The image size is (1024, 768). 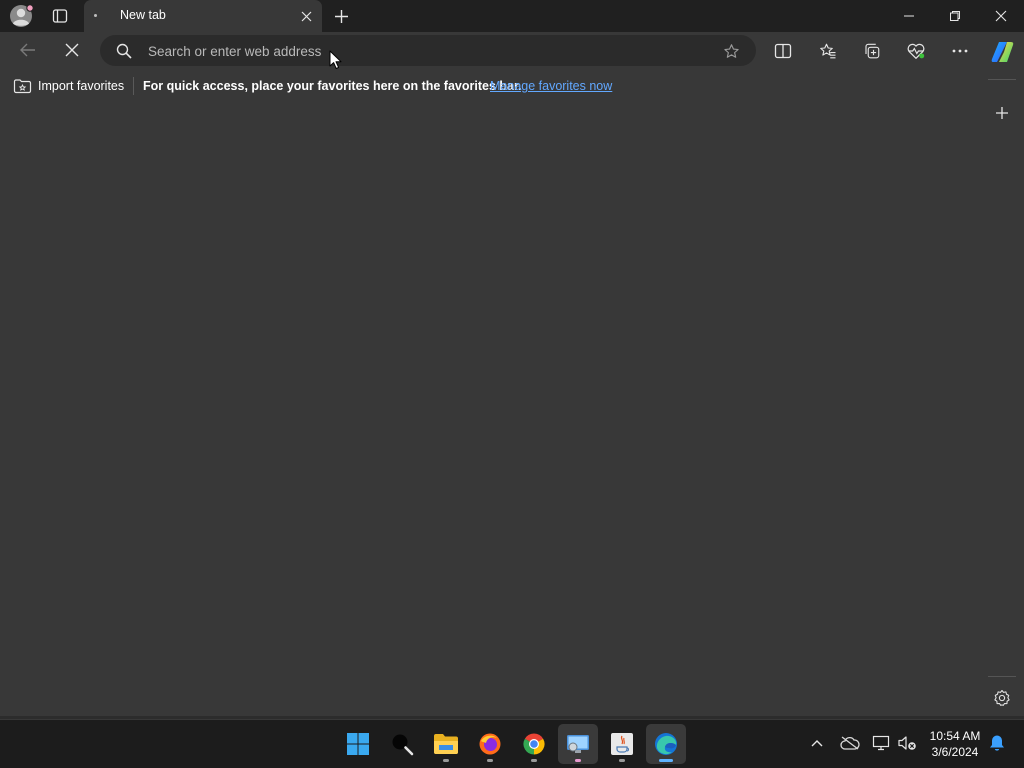 I want to click on back-button, so click(x=28, y=50).